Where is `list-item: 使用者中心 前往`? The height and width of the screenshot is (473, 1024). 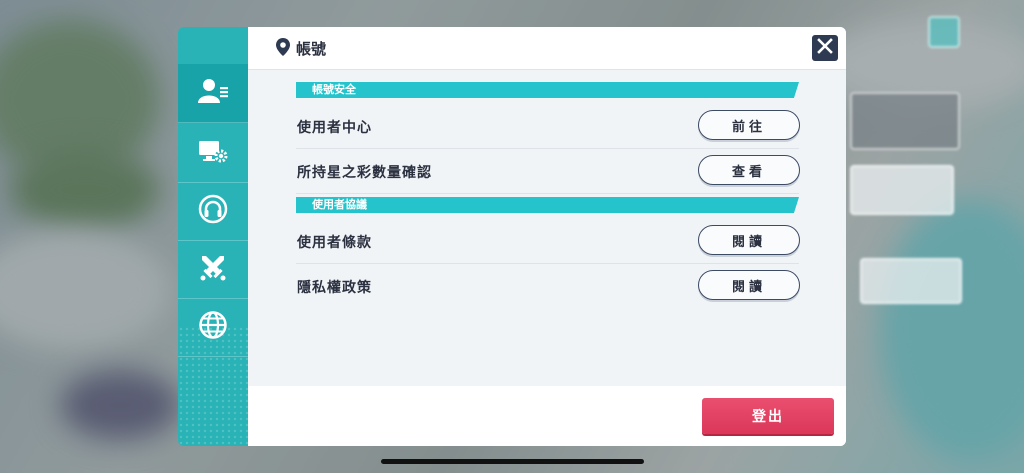 list-item: 使用者中心 前往 is located at coordinates (548, 126).